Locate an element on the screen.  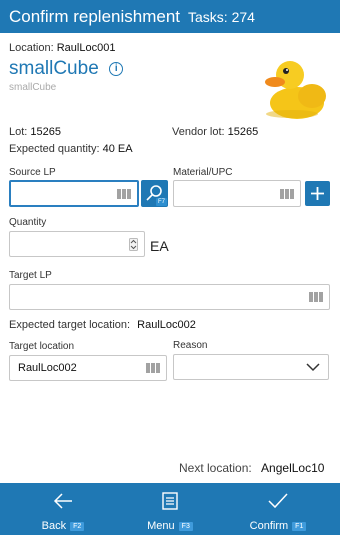
menu-icon is located at coordinates (170, 501).